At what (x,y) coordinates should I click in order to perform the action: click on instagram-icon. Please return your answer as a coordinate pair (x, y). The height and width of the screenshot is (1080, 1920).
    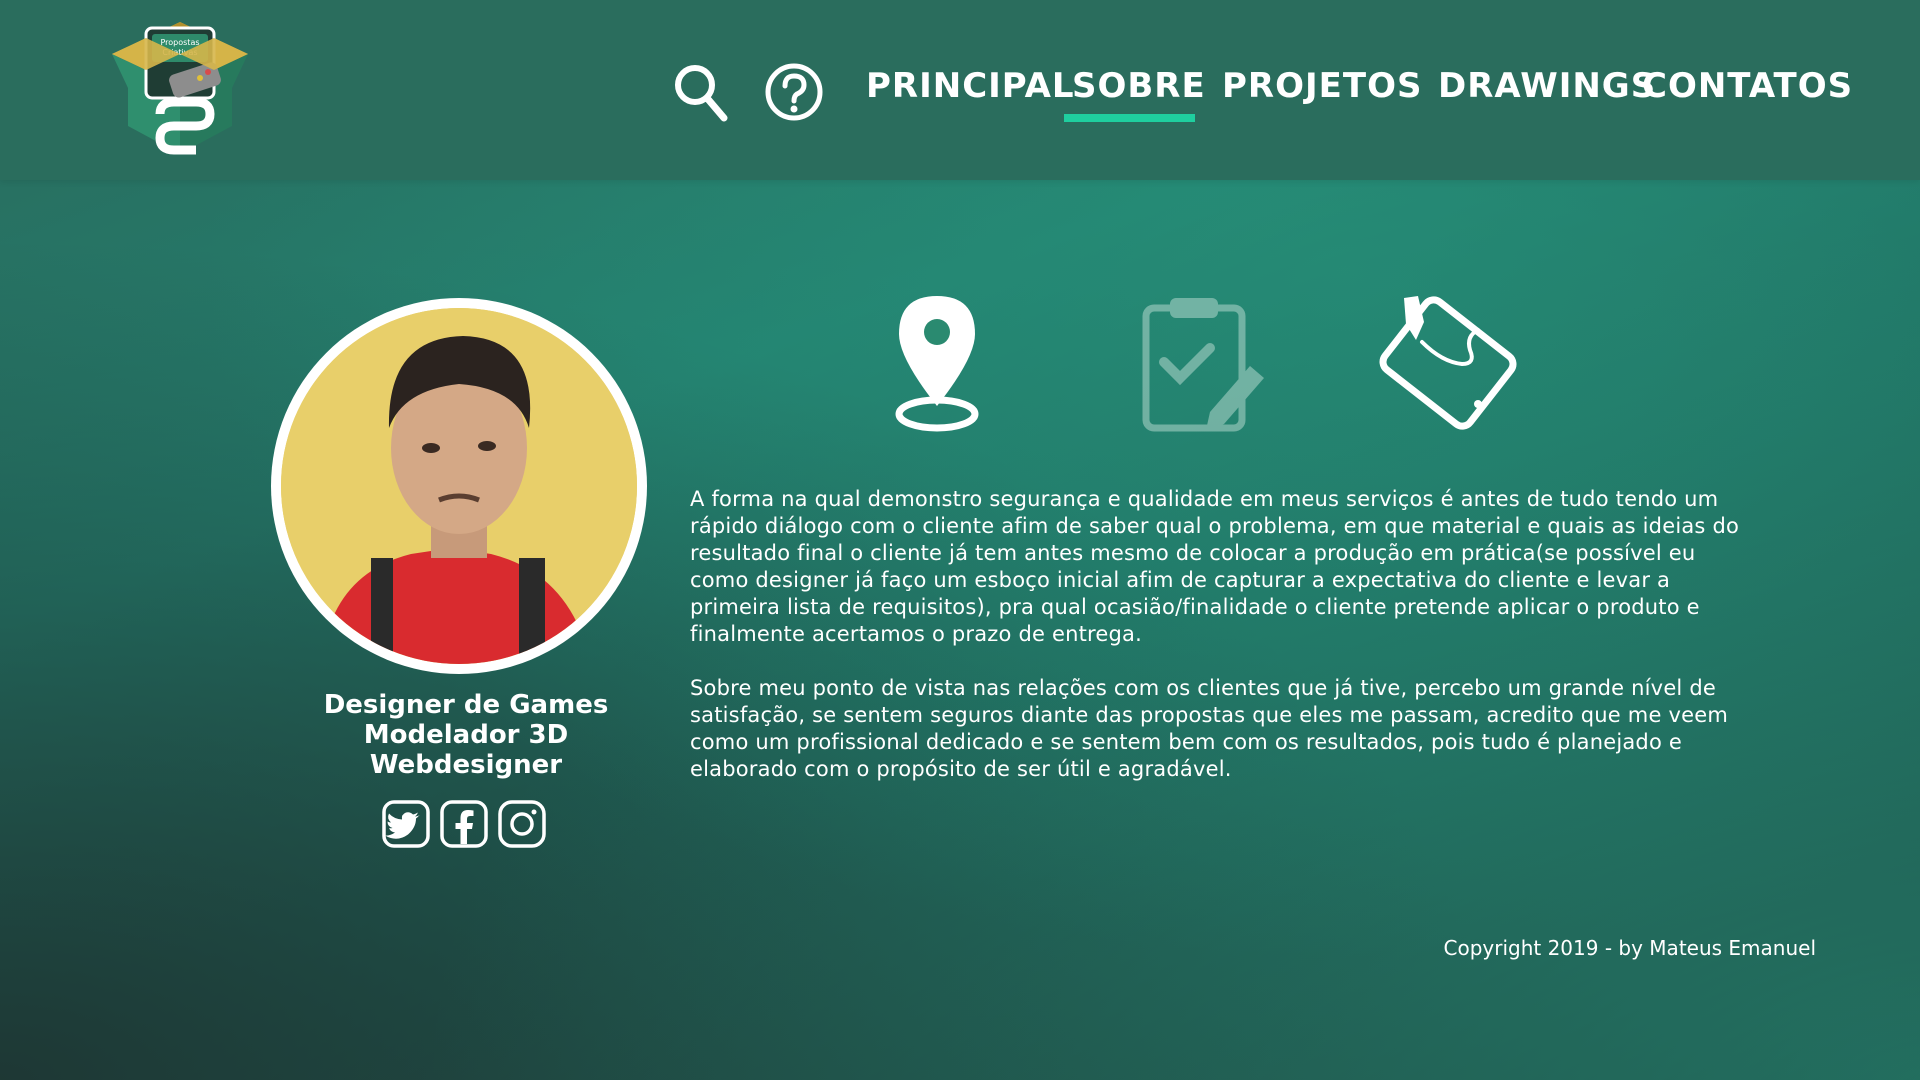
    Looking at the image, I should click on (522, 824).